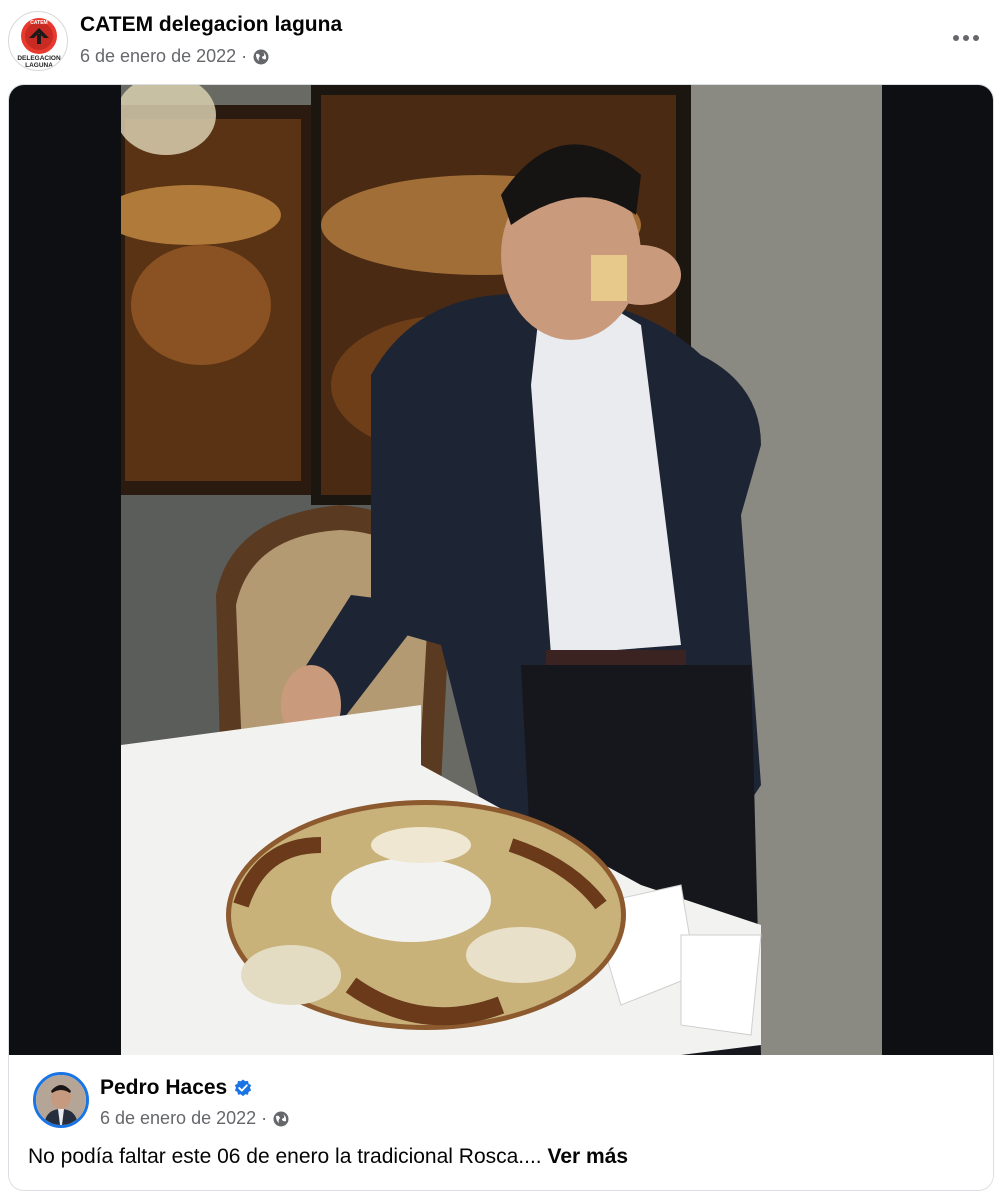 The image size is (1006, 1200). I want to click on more-options-button, so click(966, 38).